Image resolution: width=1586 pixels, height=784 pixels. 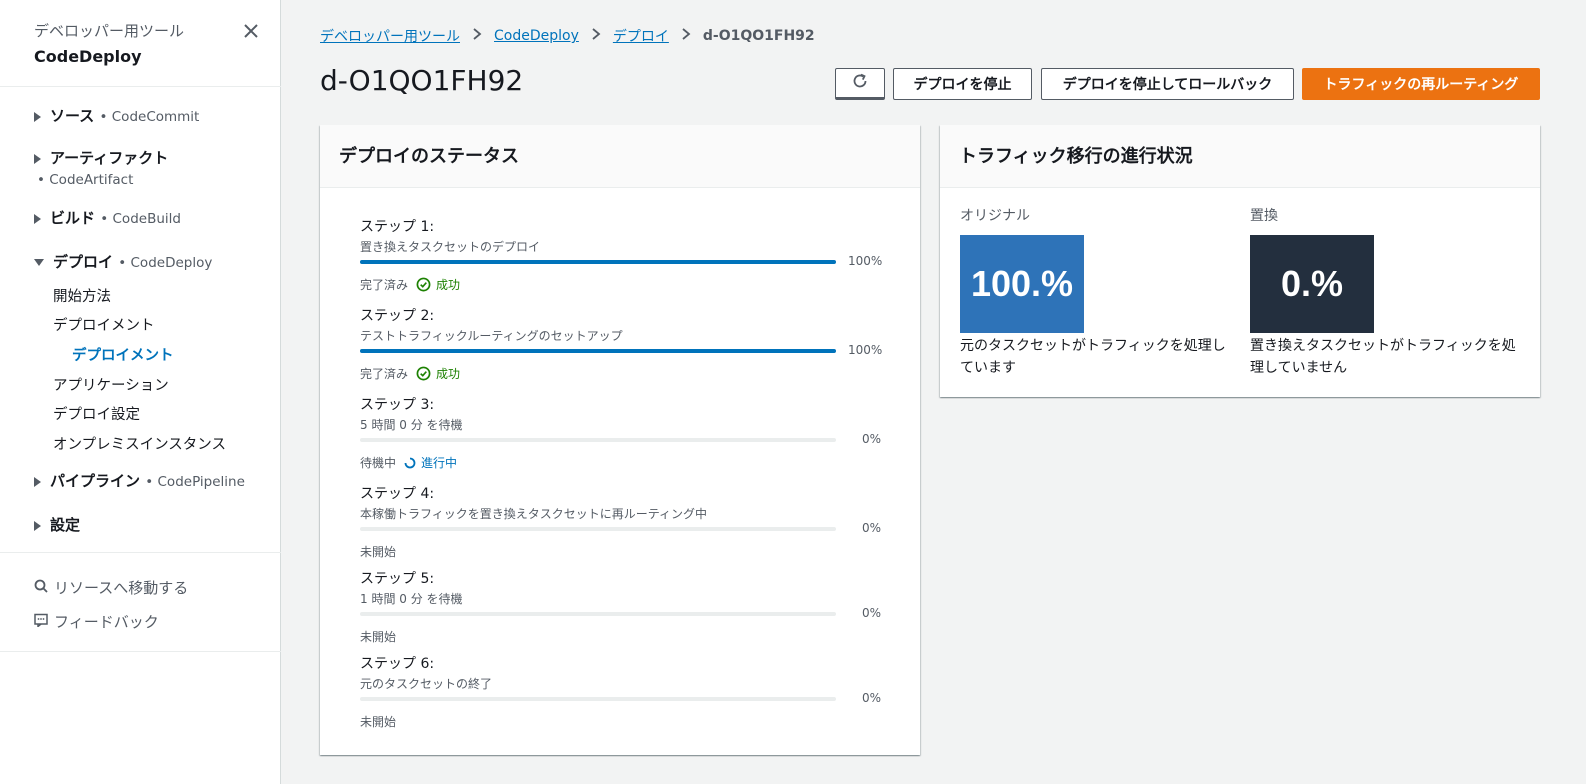 I want to click on stop-deployment-button: デプロイを停止, so click(x=962, y=84).